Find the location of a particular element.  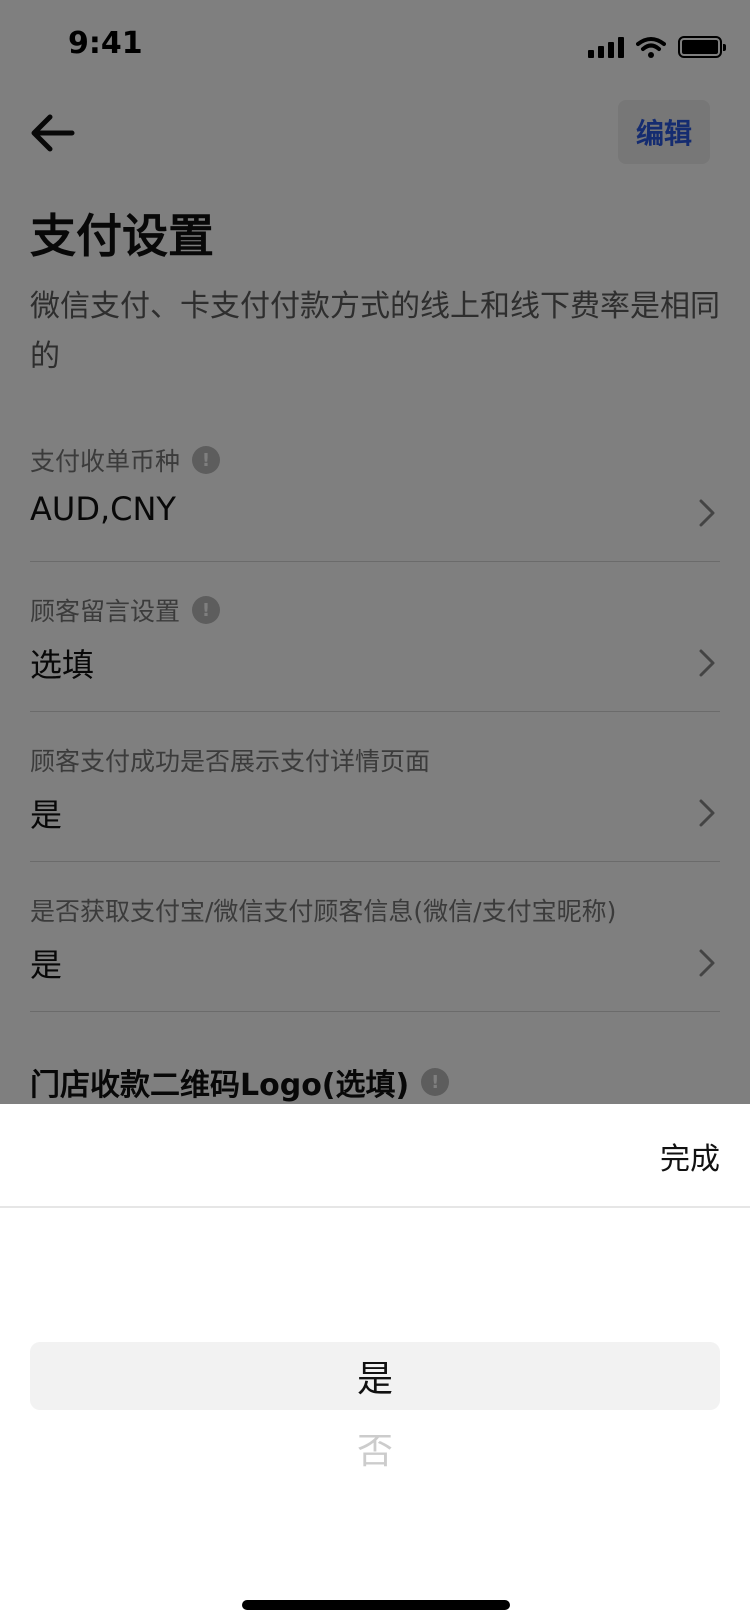

done-button: 完成 is located at coordinates (690, 1156).